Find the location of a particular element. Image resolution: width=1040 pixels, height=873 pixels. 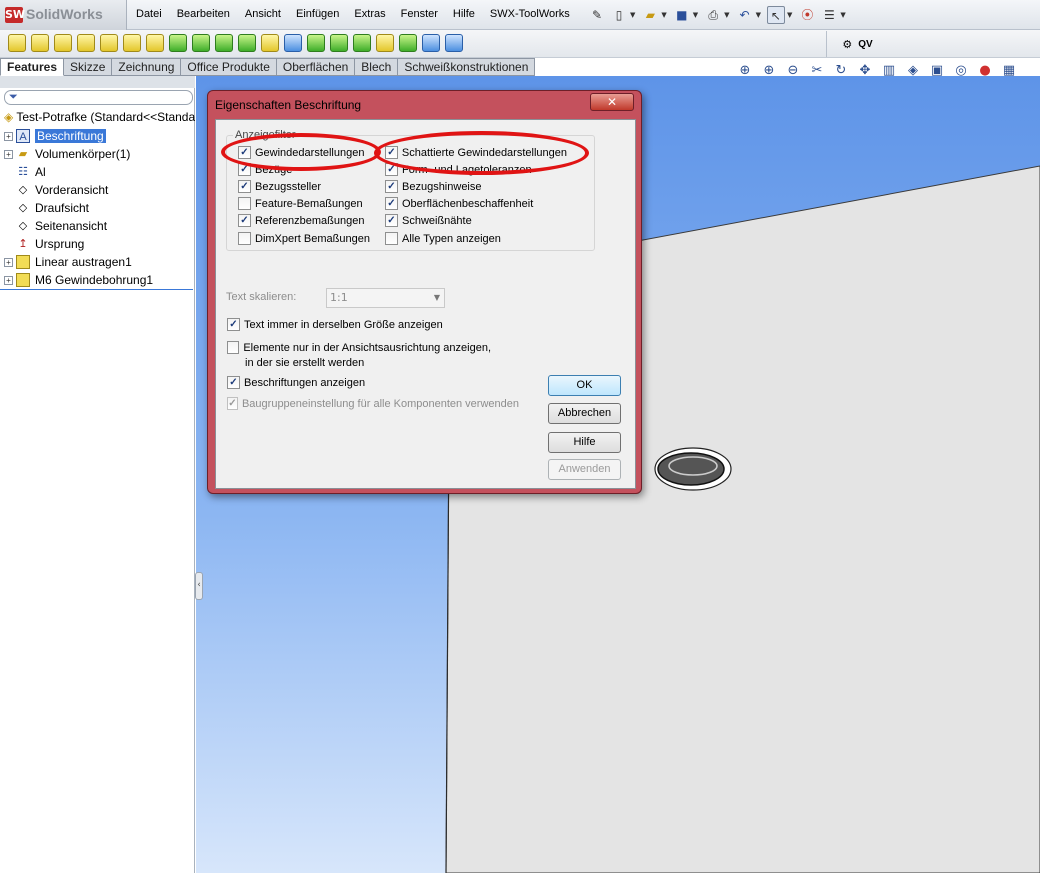

rotate-icon: ↻ is located at coordinates (841, 71).